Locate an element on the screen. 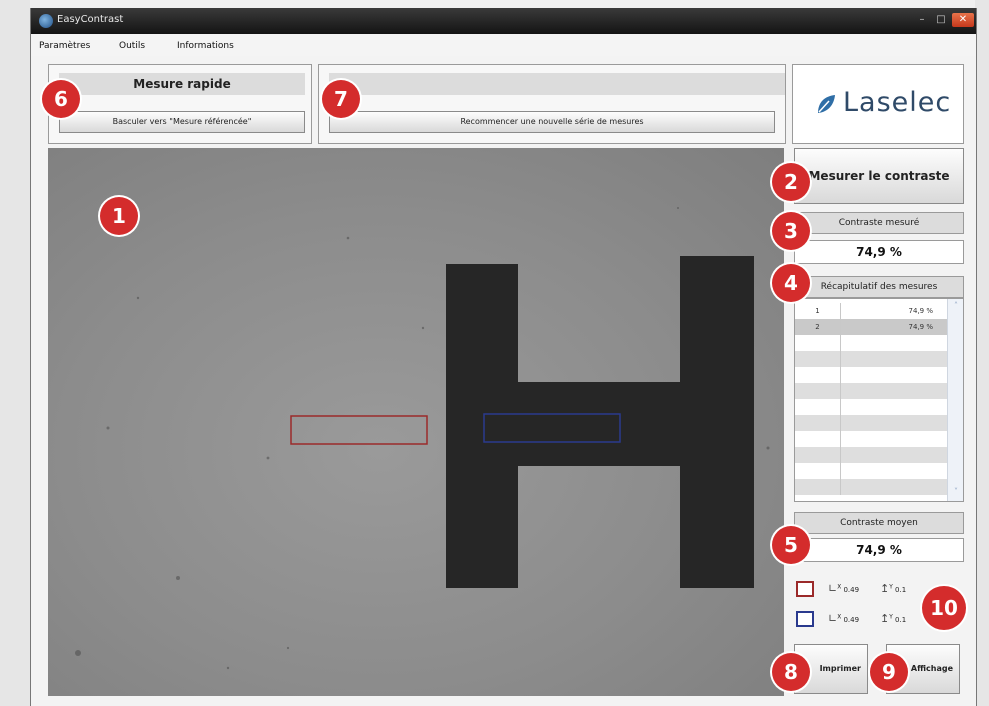 The image size is (989, 706). menu-parametres: Paramètres is located at coordinates (64, 46).